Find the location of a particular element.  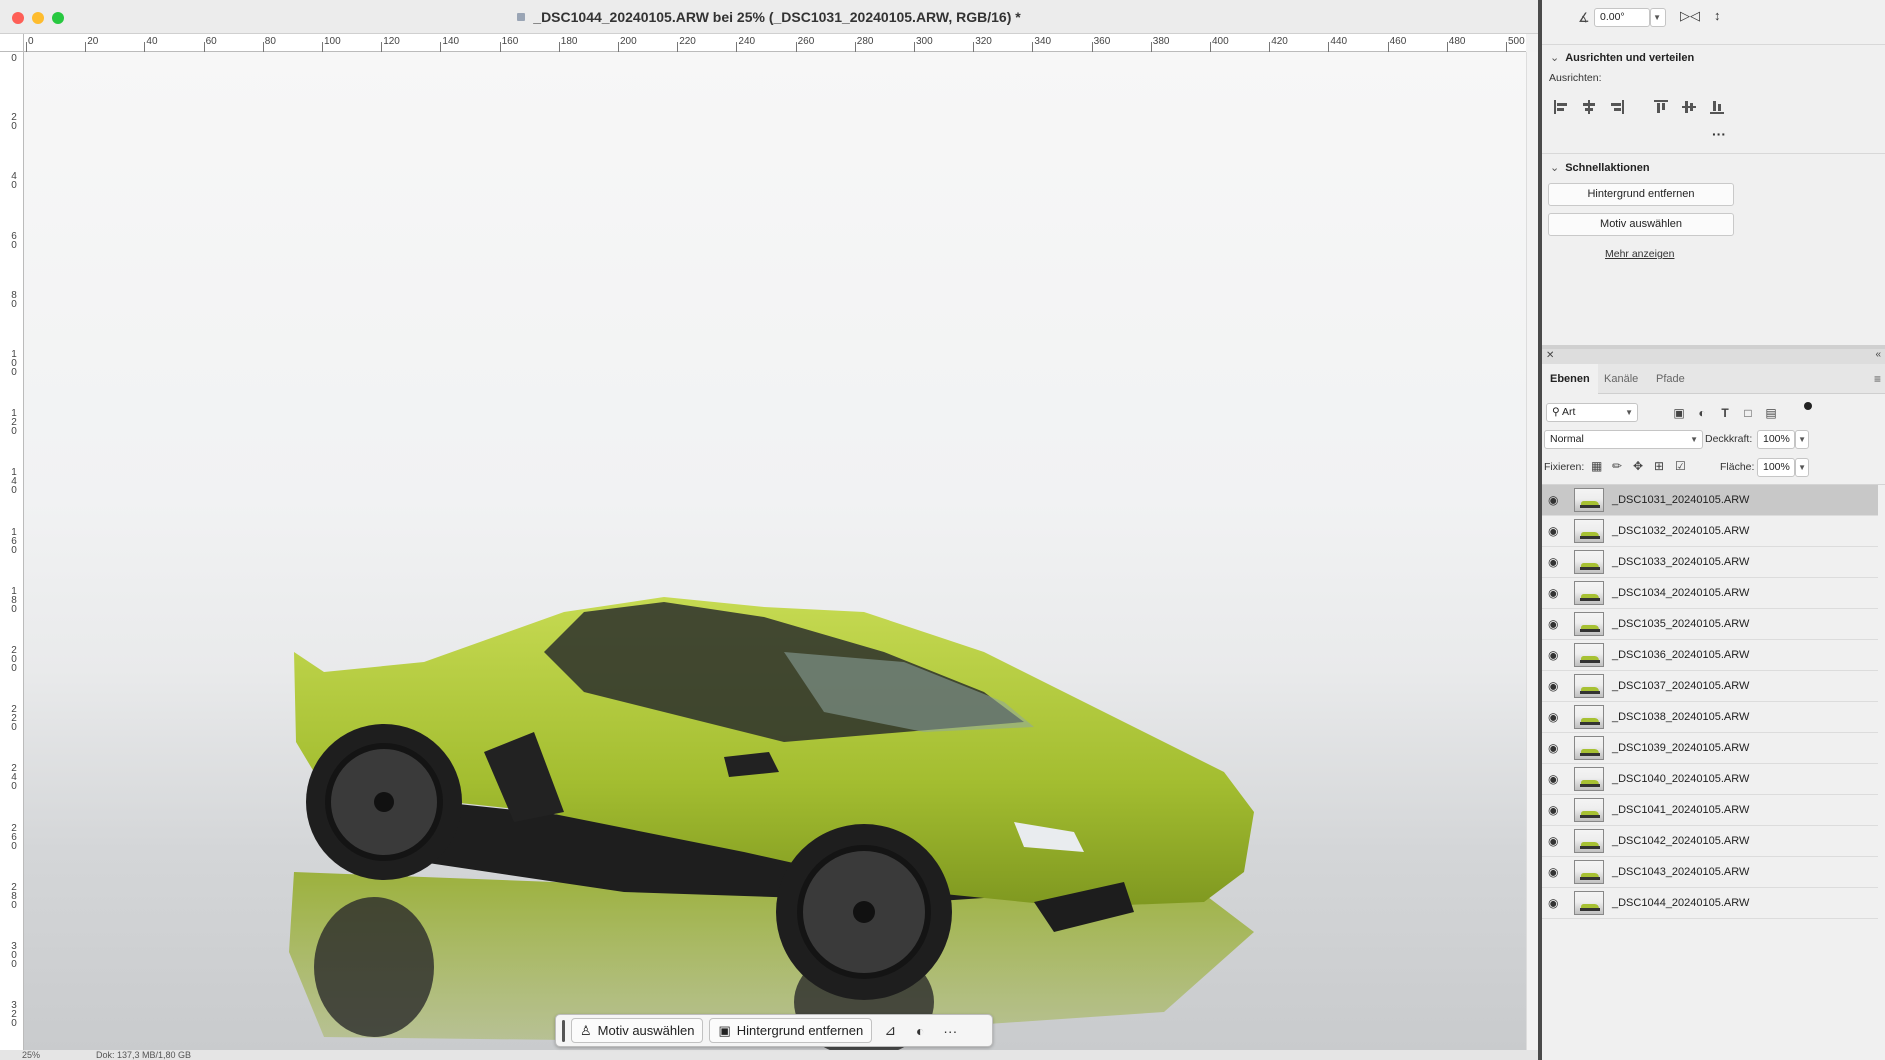

opacity-input: 100% is located at coordinates (1776, 439).